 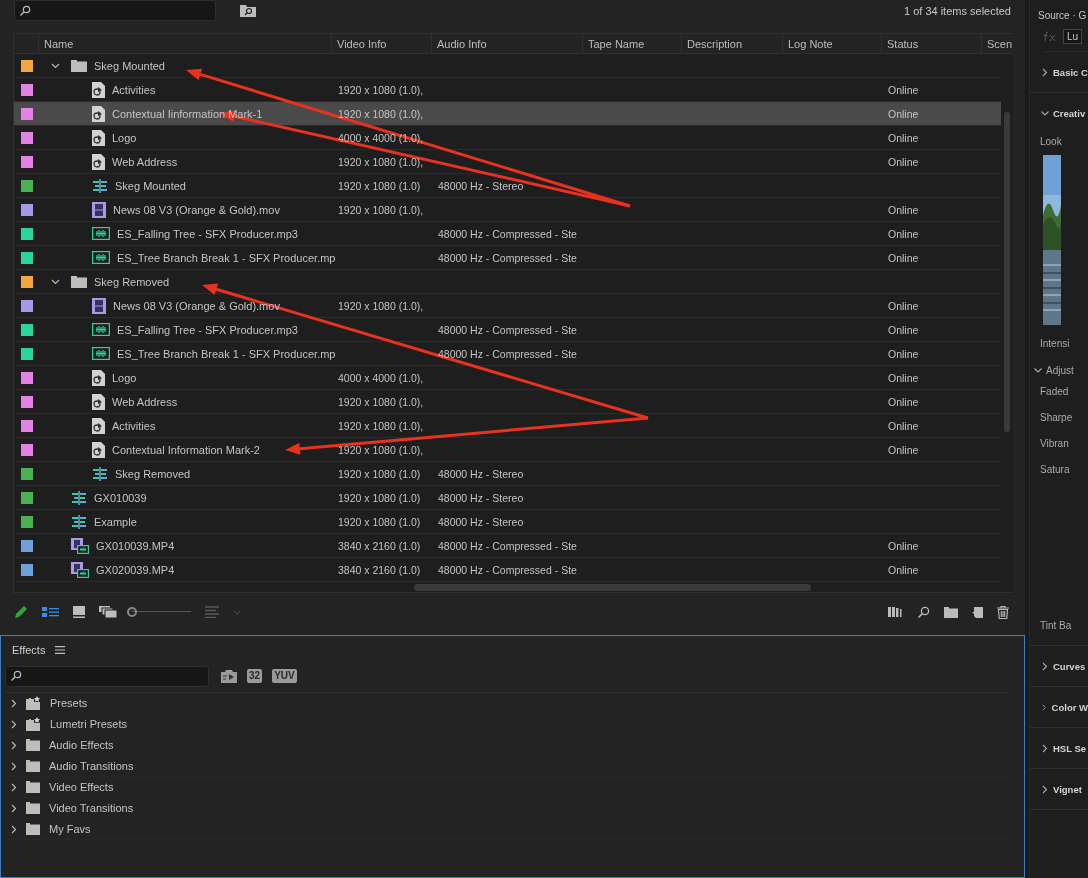 I want to click on slider-thumb, so click(x=132, y=612).